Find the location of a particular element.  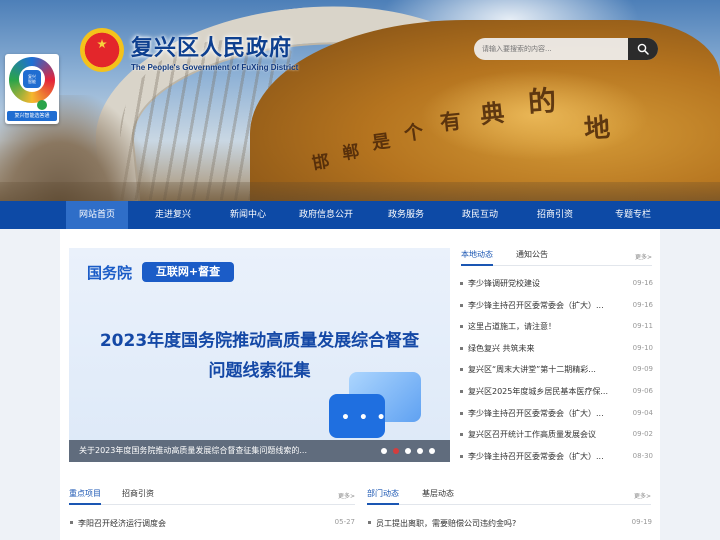

search-button is located at coordinates (643, 49).